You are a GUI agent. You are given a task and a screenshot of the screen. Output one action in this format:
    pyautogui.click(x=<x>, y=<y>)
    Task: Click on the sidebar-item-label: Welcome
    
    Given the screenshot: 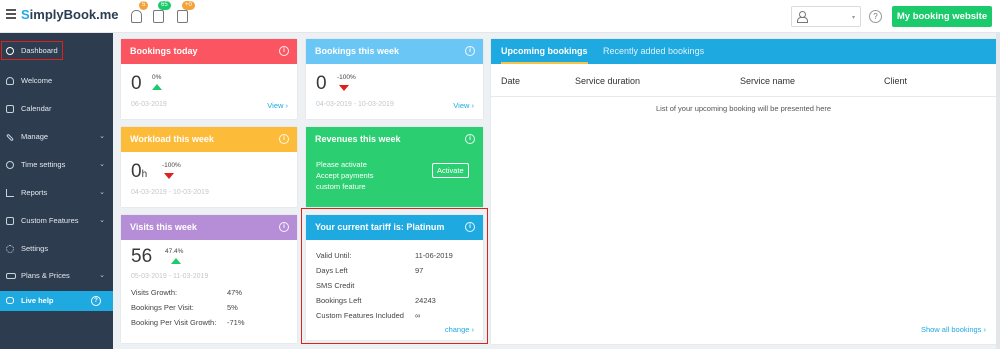 What is the action you would take?
    pyautogui.click(x=37, y=80)
    